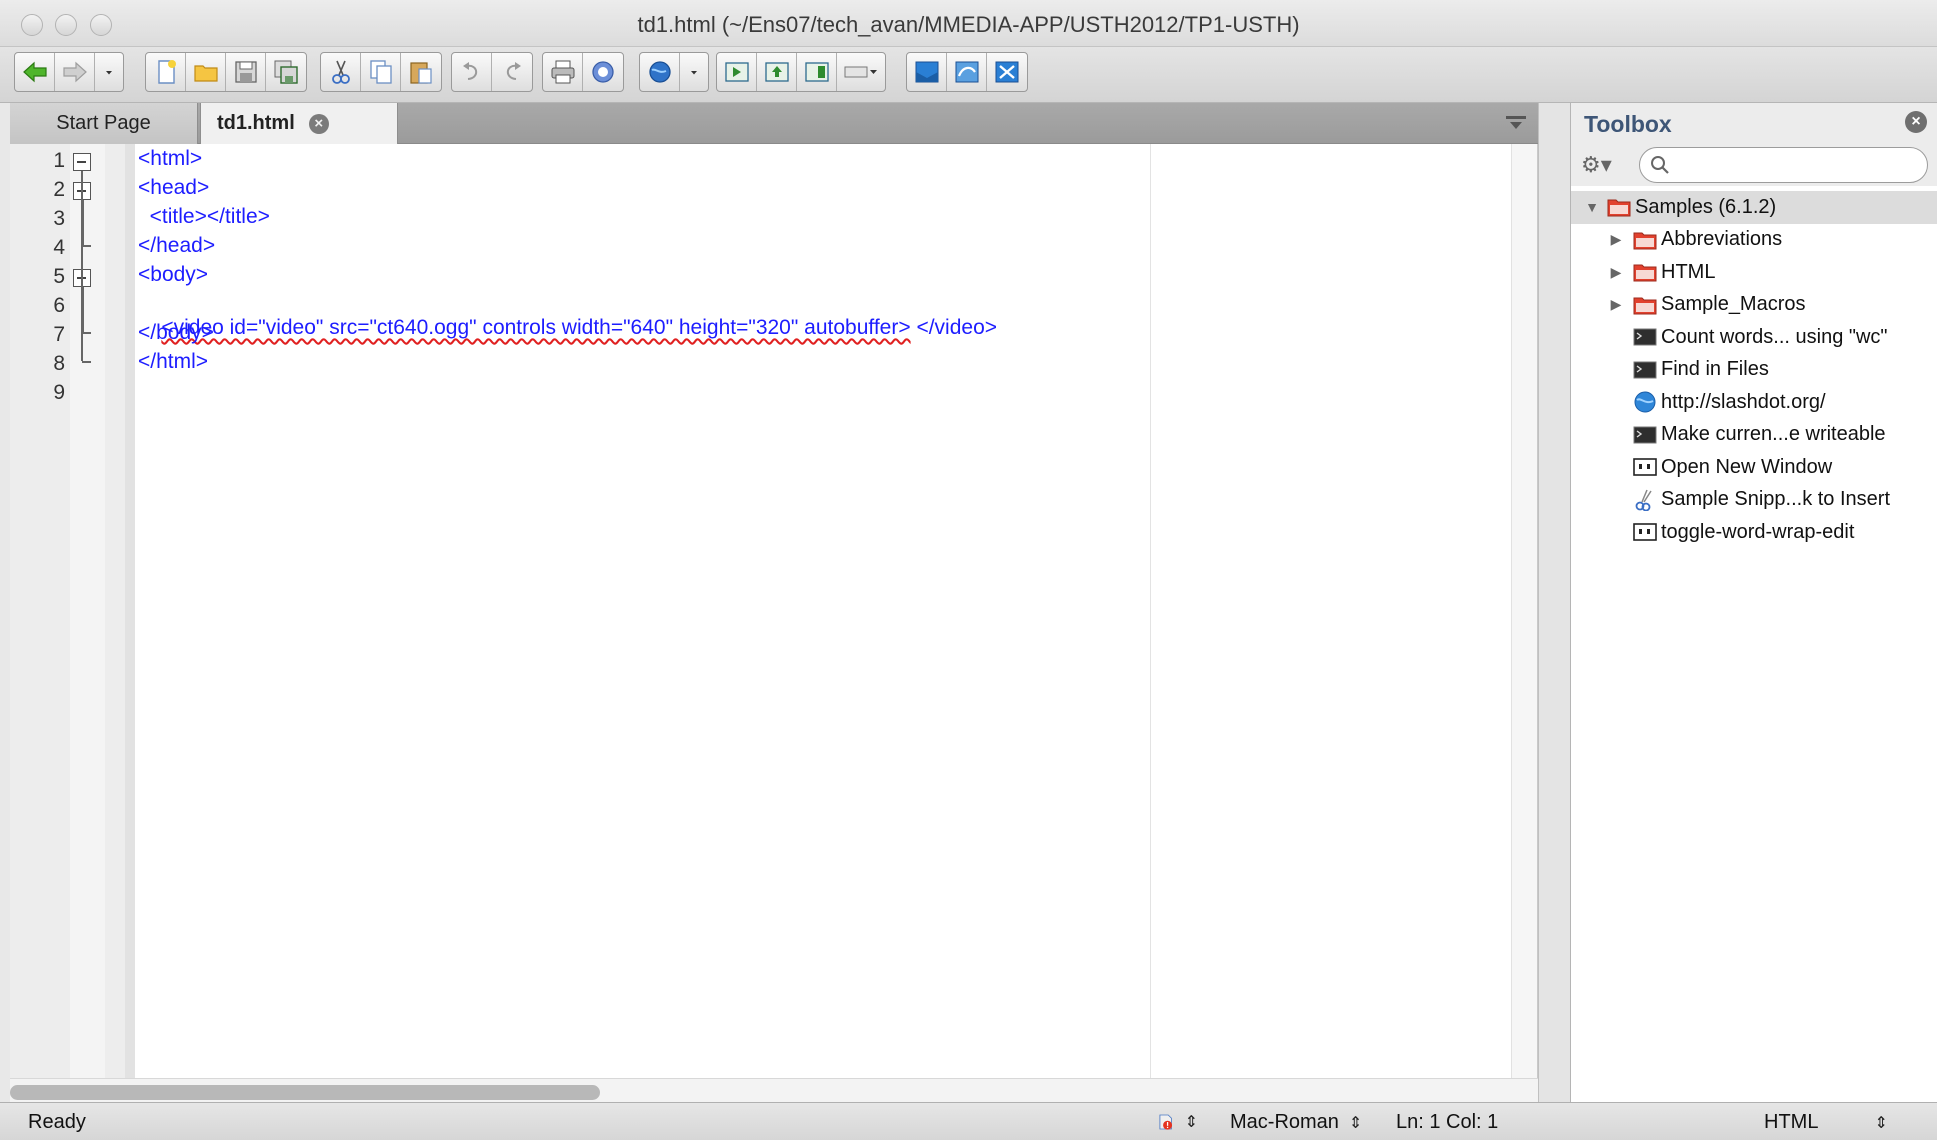 Image resolution: width=1937 pixels, height=1140 pixels. Describe the element at coordinates (59, 334) in the screenshot. I see `line-number: 7` at that location.